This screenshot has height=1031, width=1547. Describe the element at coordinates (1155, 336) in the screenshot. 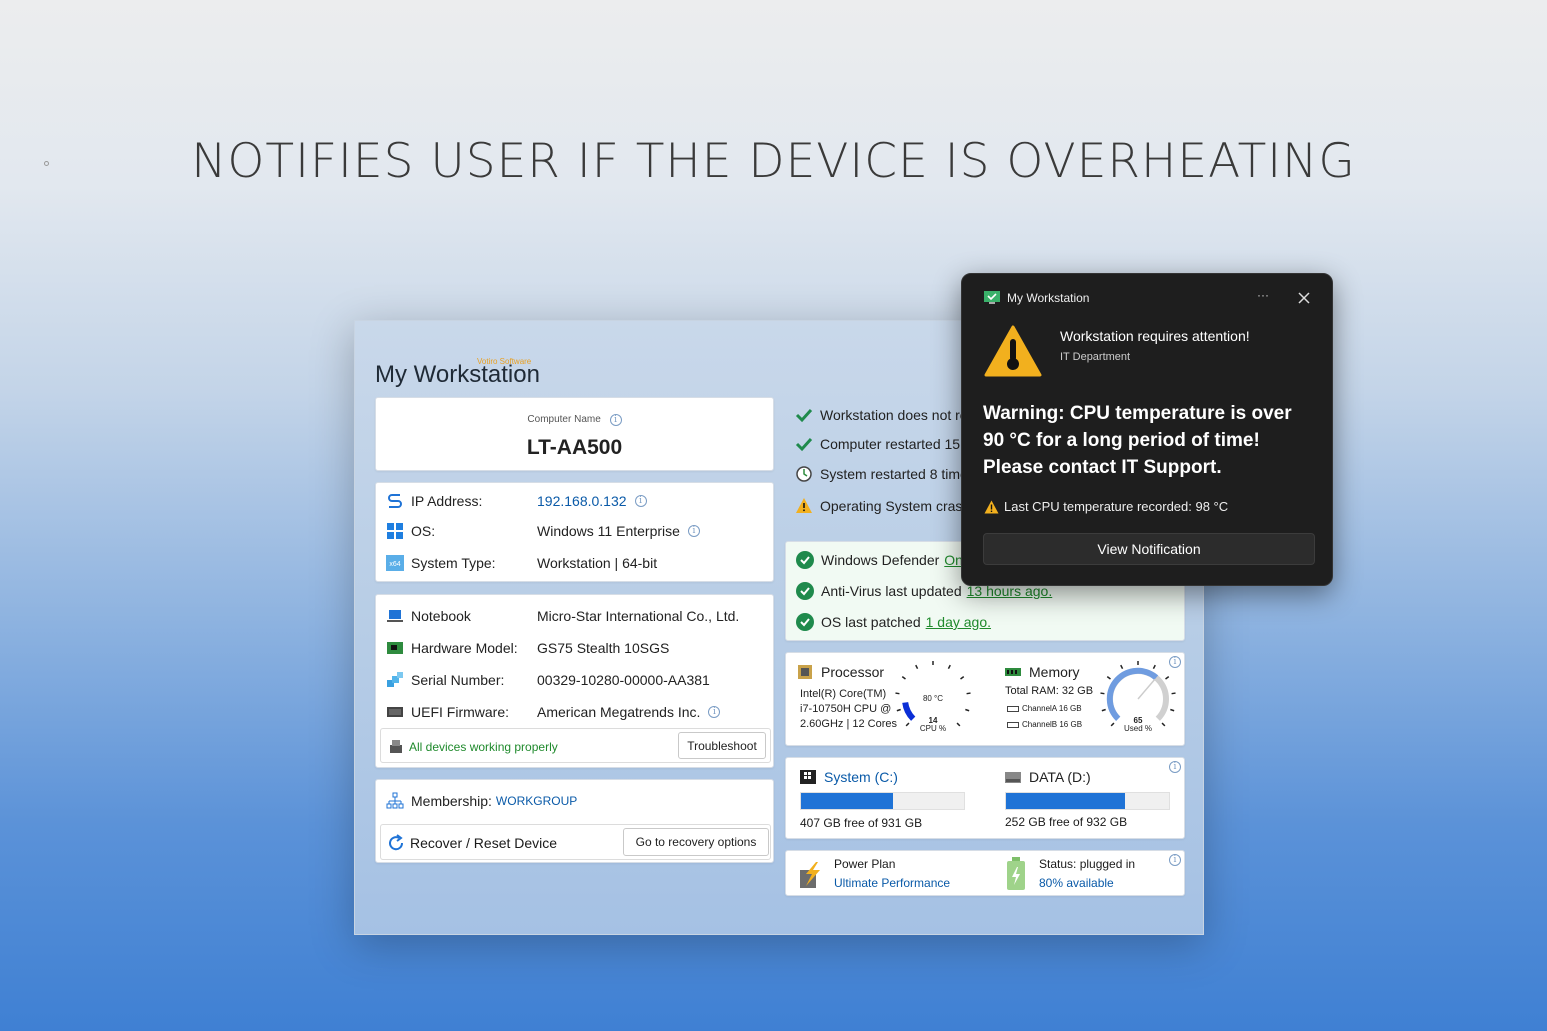

I see `toast-title: Workstation requires attention!` at that location.